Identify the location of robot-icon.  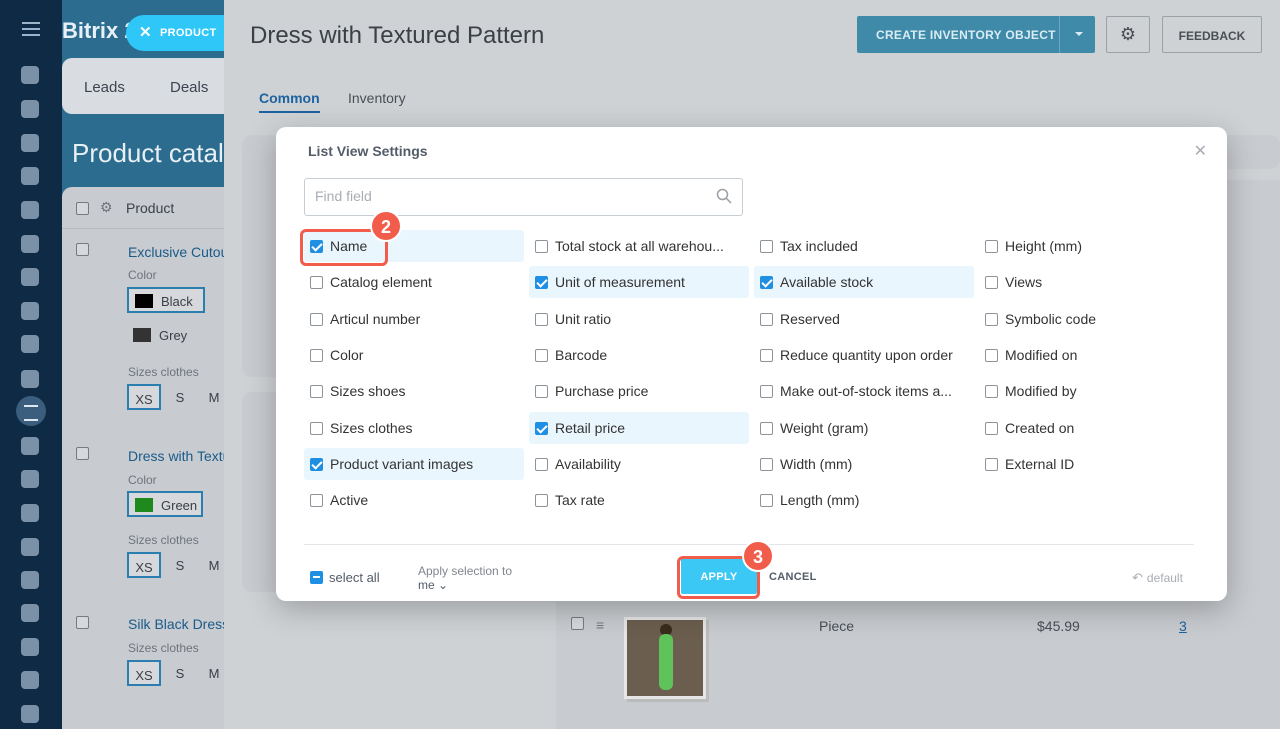
(30, 680).